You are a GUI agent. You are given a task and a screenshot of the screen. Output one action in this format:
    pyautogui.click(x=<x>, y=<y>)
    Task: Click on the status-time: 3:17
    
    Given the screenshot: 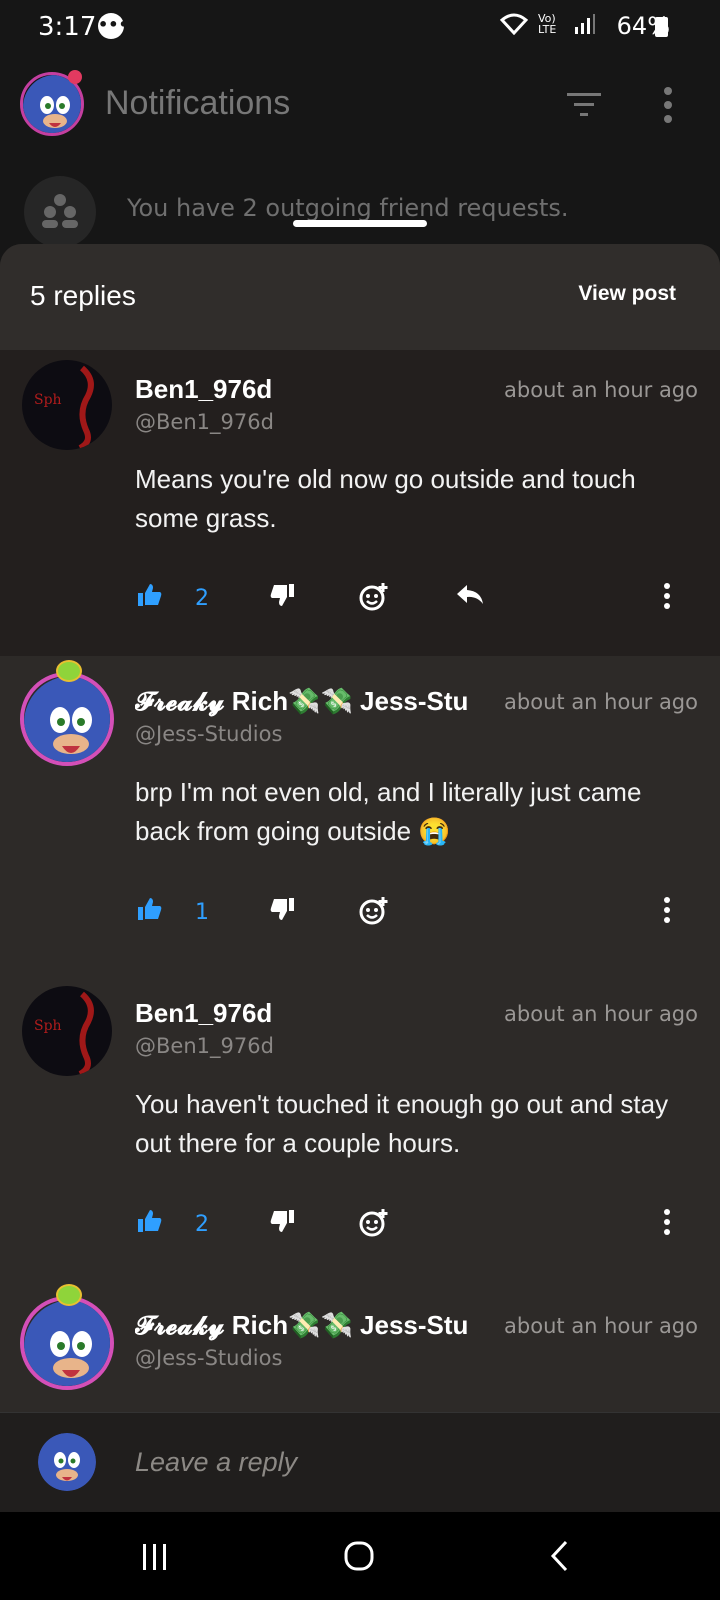 What is the action you would take?
    pyautogui.click(x=67, y=27)
    